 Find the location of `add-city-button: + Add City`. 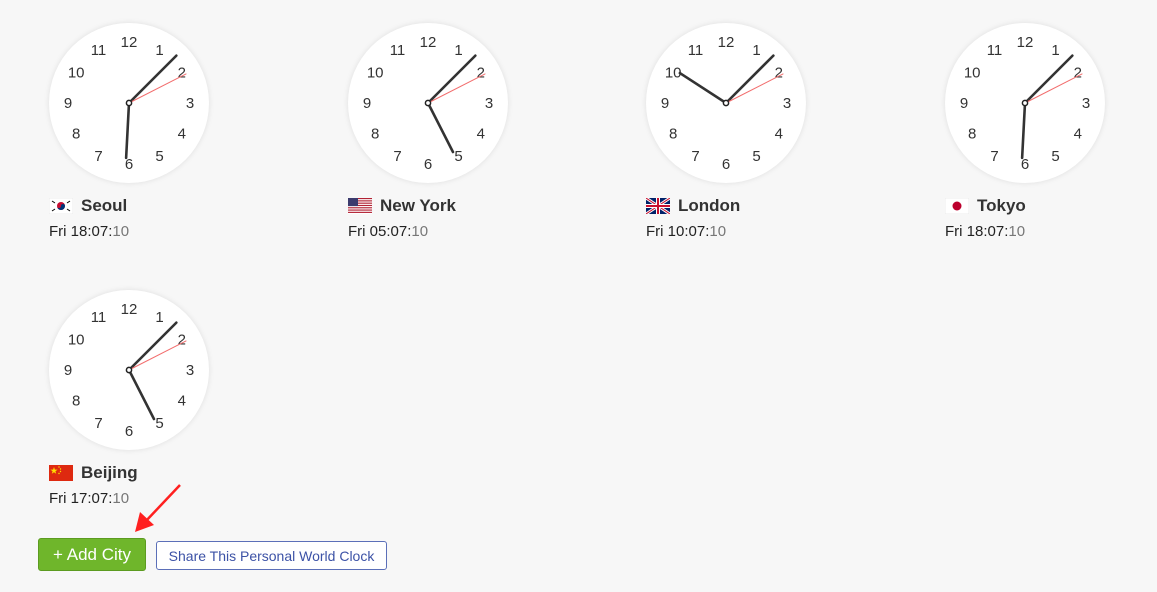

add-city-button: + Add City is located at coordinates (92, 554).